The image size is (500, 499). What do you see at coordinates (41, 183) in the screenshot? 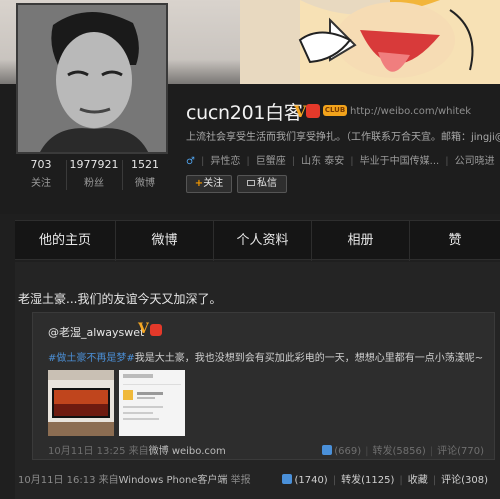
I see `stat-label: 关注` at bounding box center [41, 183].